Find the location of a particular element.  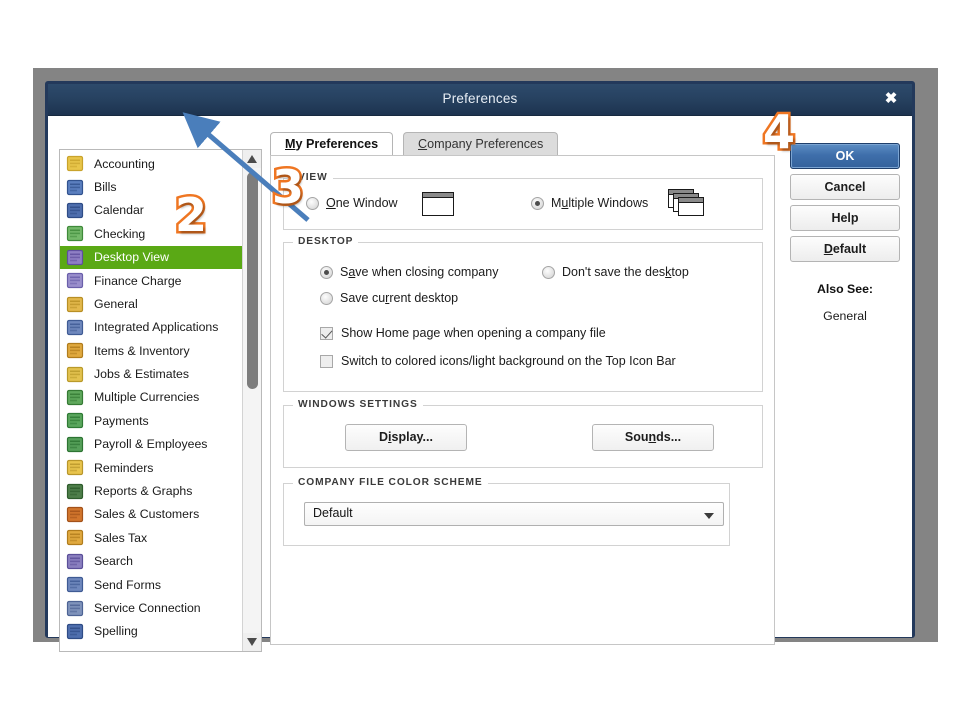

sidebar-item-label: Integrated Applications is located at coordinates (156, 327).